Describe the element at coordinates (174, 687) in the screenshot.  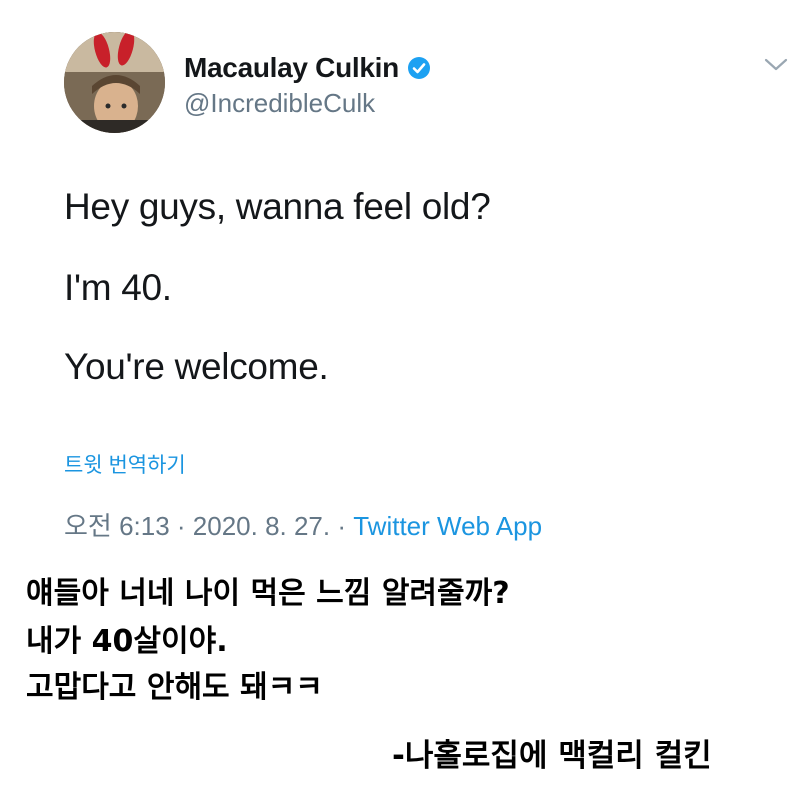
I see `caption-line-3: 고맙다고 안해도 돼ㅋㅋ` at that location.